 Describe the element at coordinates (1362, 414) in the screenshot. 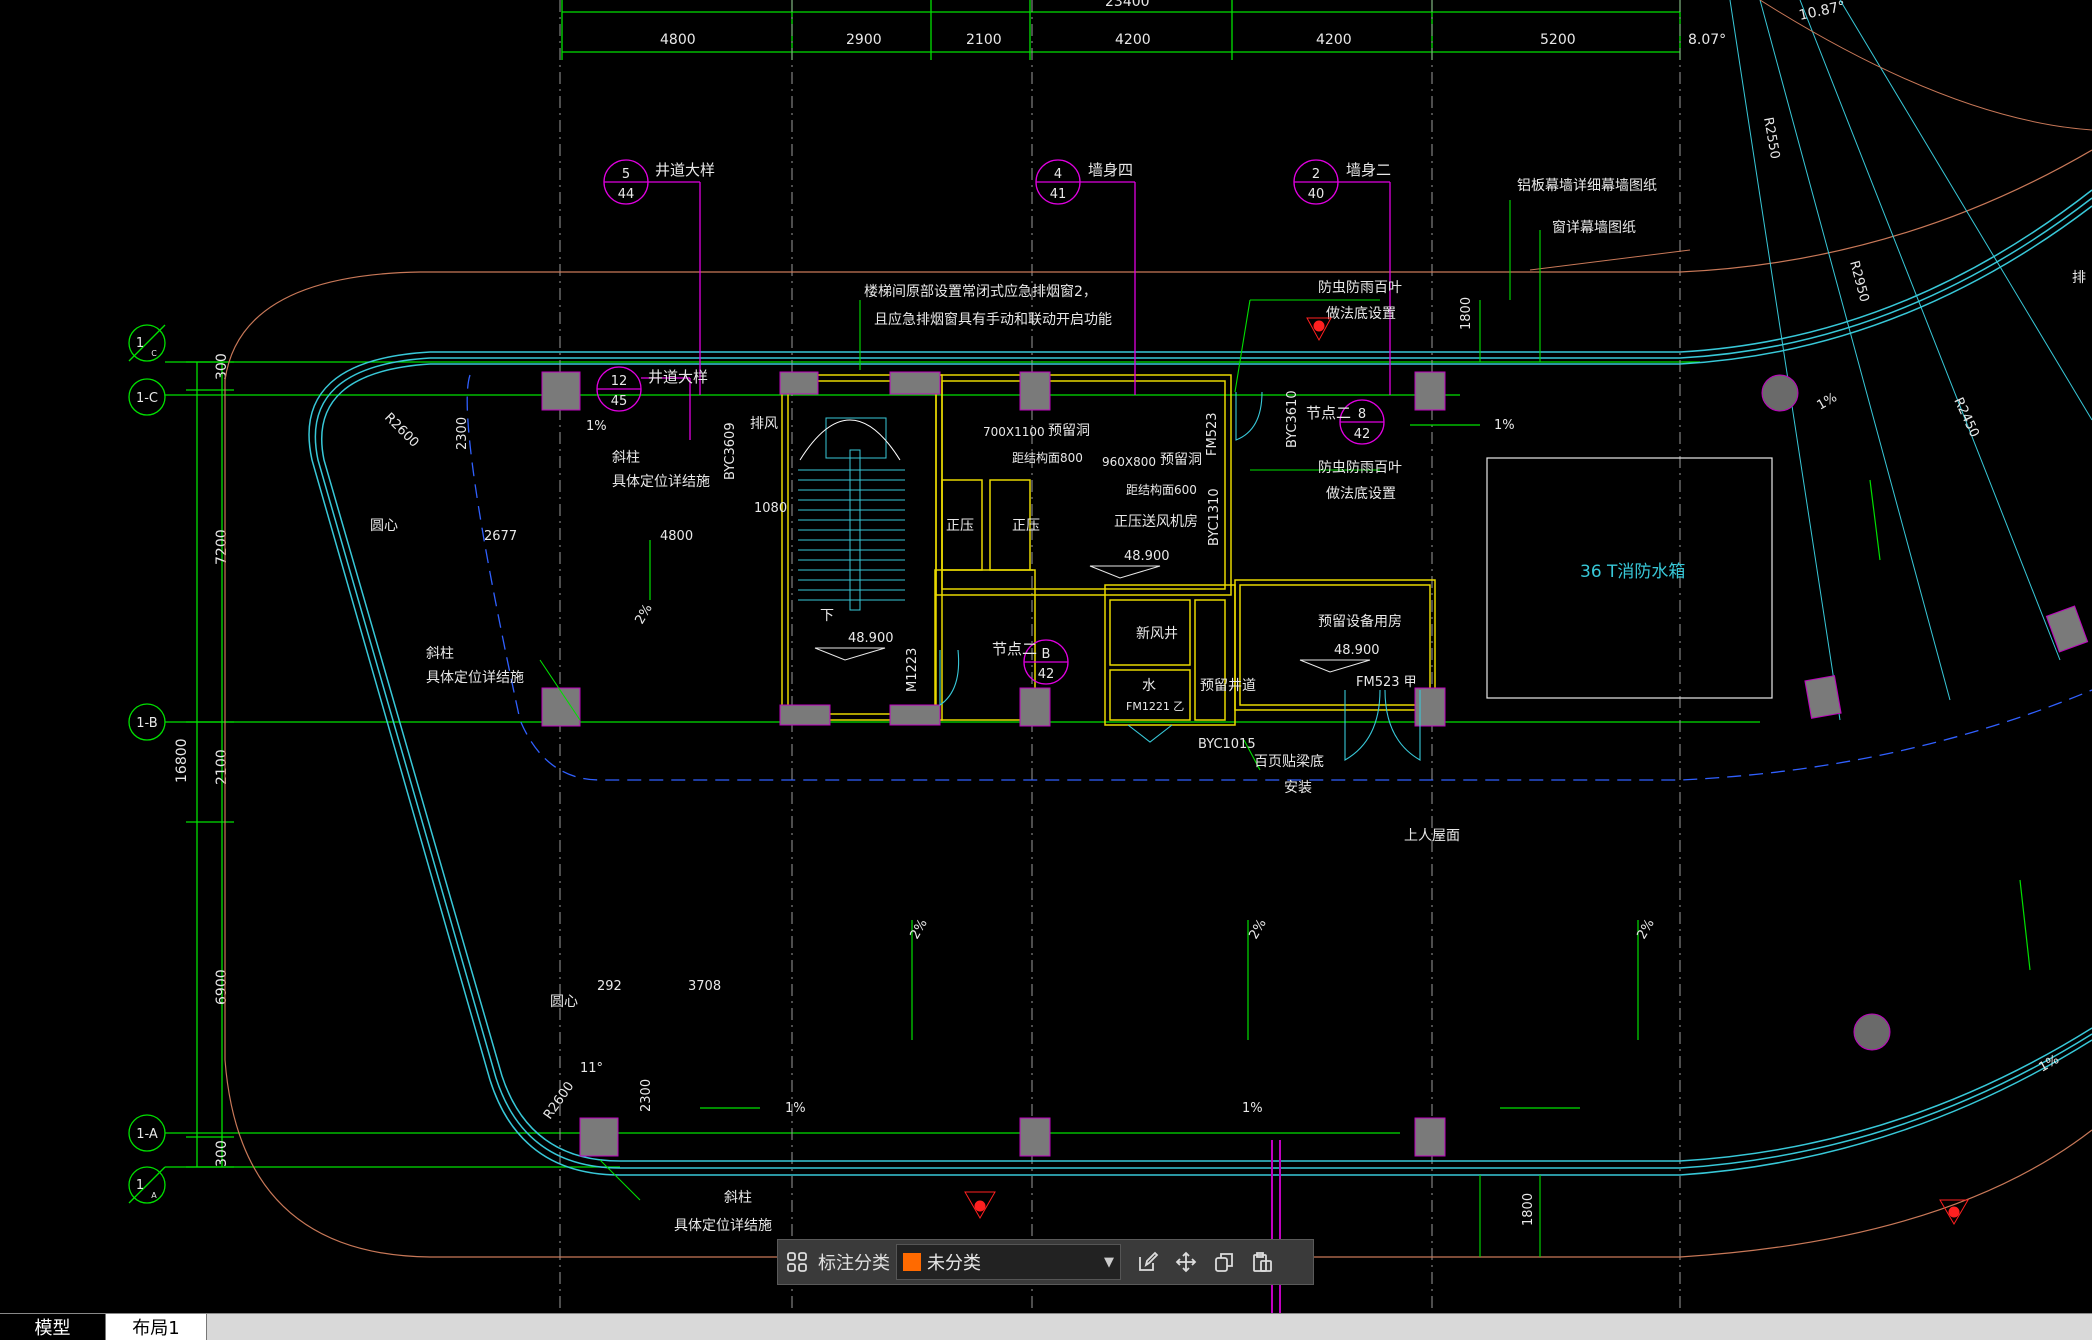

I see `callout-num-5: 8` at that location.